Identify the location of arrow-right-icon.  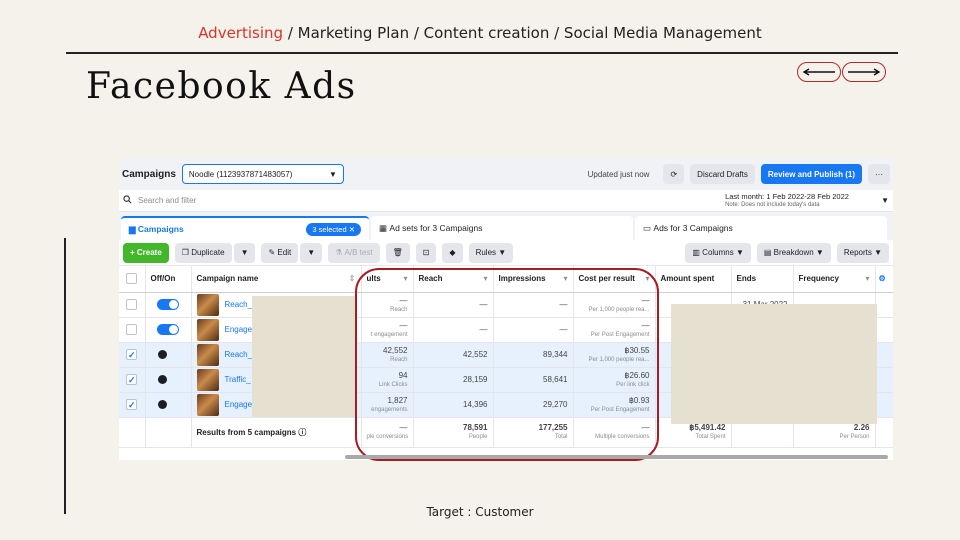
(864, 72).